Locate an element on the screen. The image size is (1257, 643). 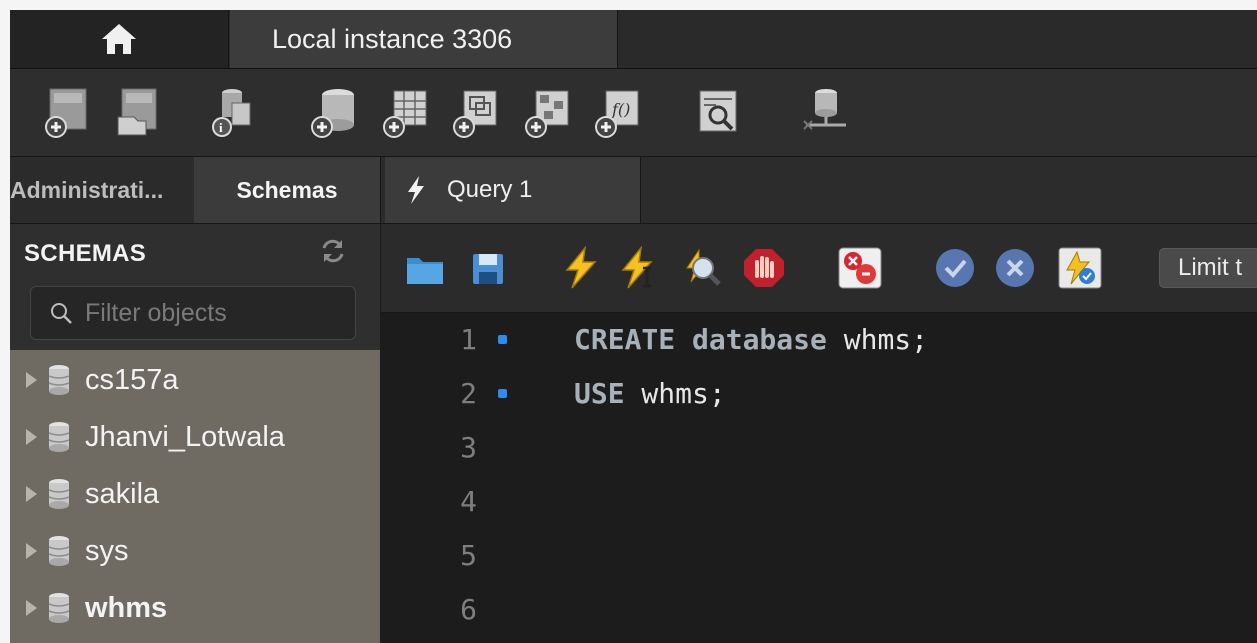
main-toolbar: i f() is located at coordinates (633, 113).